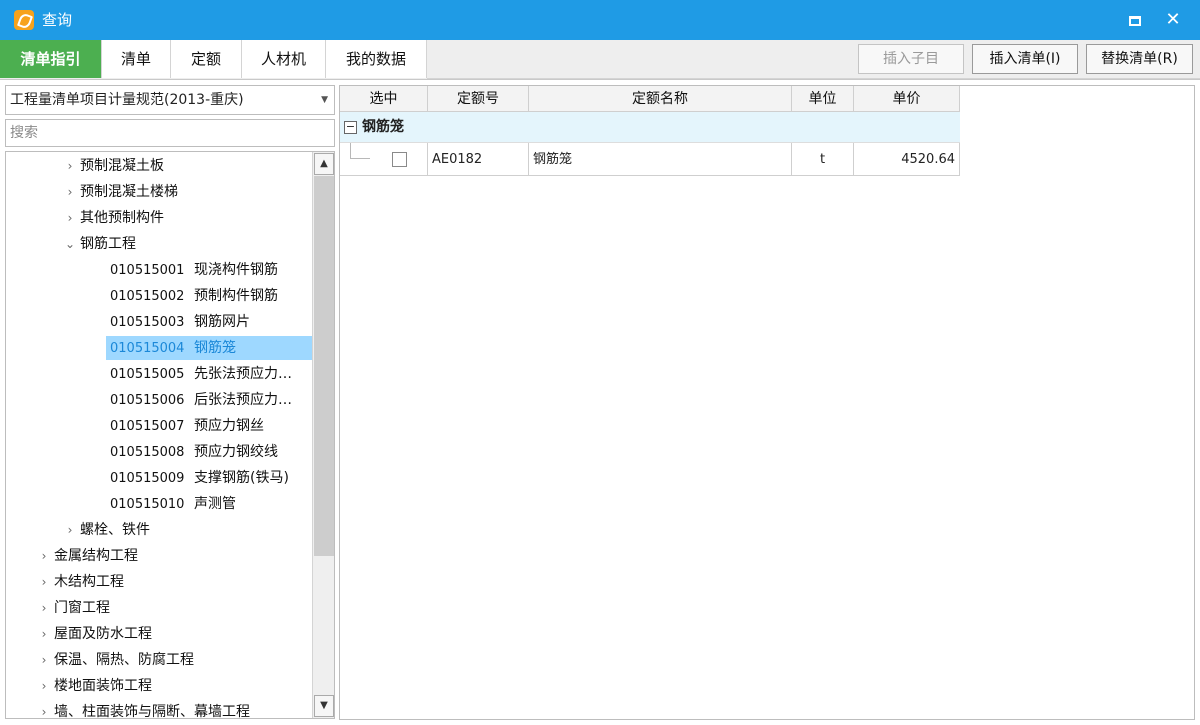 This screenshot has width=1200, height=725. Describe the element at coordinates (813, 78) in the screenshot. I see `tab-divider` at that location.